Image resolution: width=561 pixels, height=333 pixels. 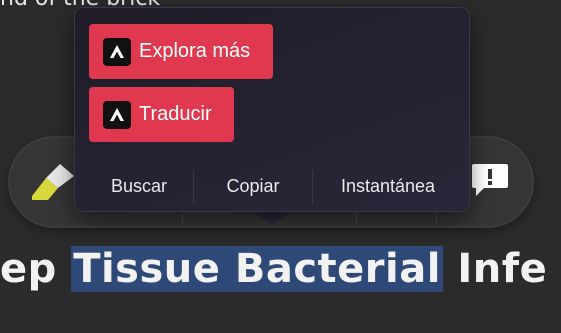 I want to click on copy-button: Copiar, so click(x=253, y=186).